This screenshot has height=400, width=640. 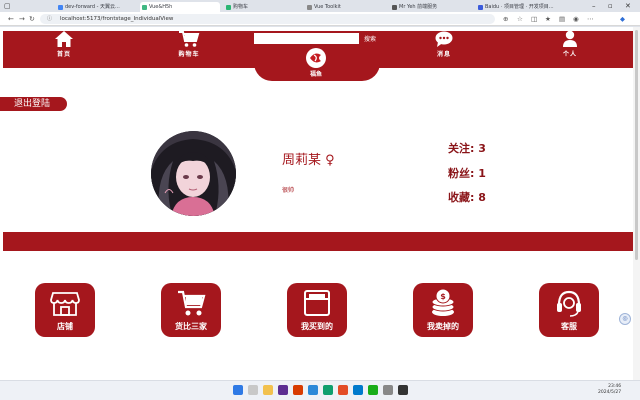 What do you see at coordinates (11, 19) in the screenshot?
I see `back-icon: ←` at bounding box center [11, 19].